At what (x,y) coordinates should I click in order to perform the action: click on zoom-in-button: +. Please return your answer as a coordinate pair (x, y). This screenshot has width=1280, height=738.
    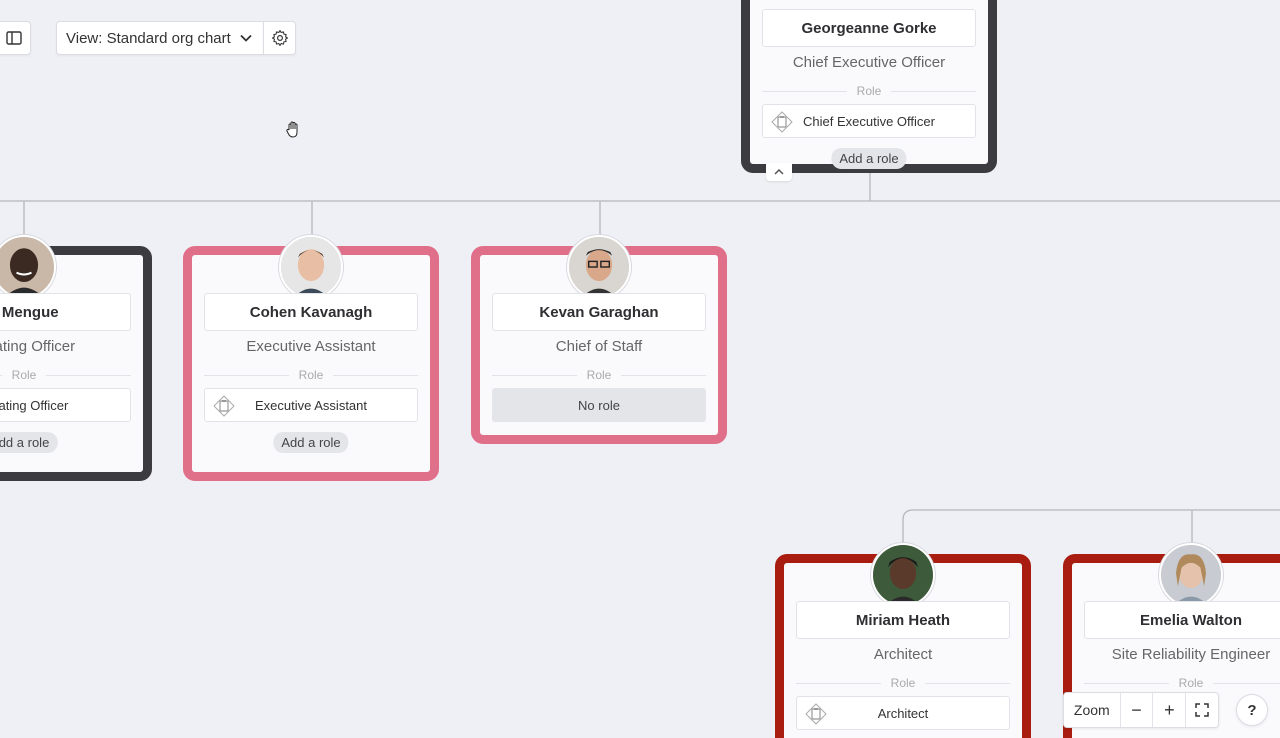
    Looking at the image, I should click on (1168, 710).